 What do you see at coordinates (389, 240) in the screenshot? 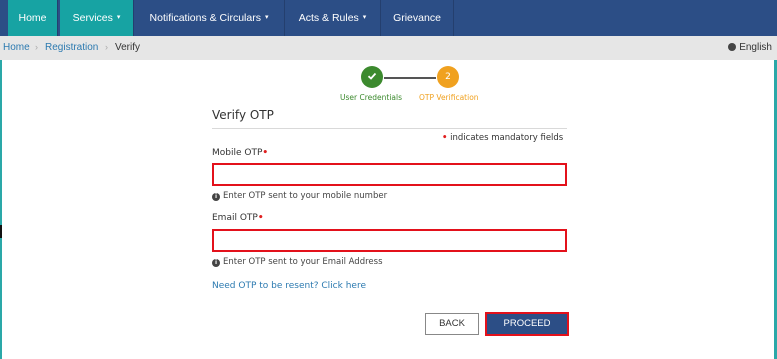
I see `email-otp-input` at bounding box center [389, 240].